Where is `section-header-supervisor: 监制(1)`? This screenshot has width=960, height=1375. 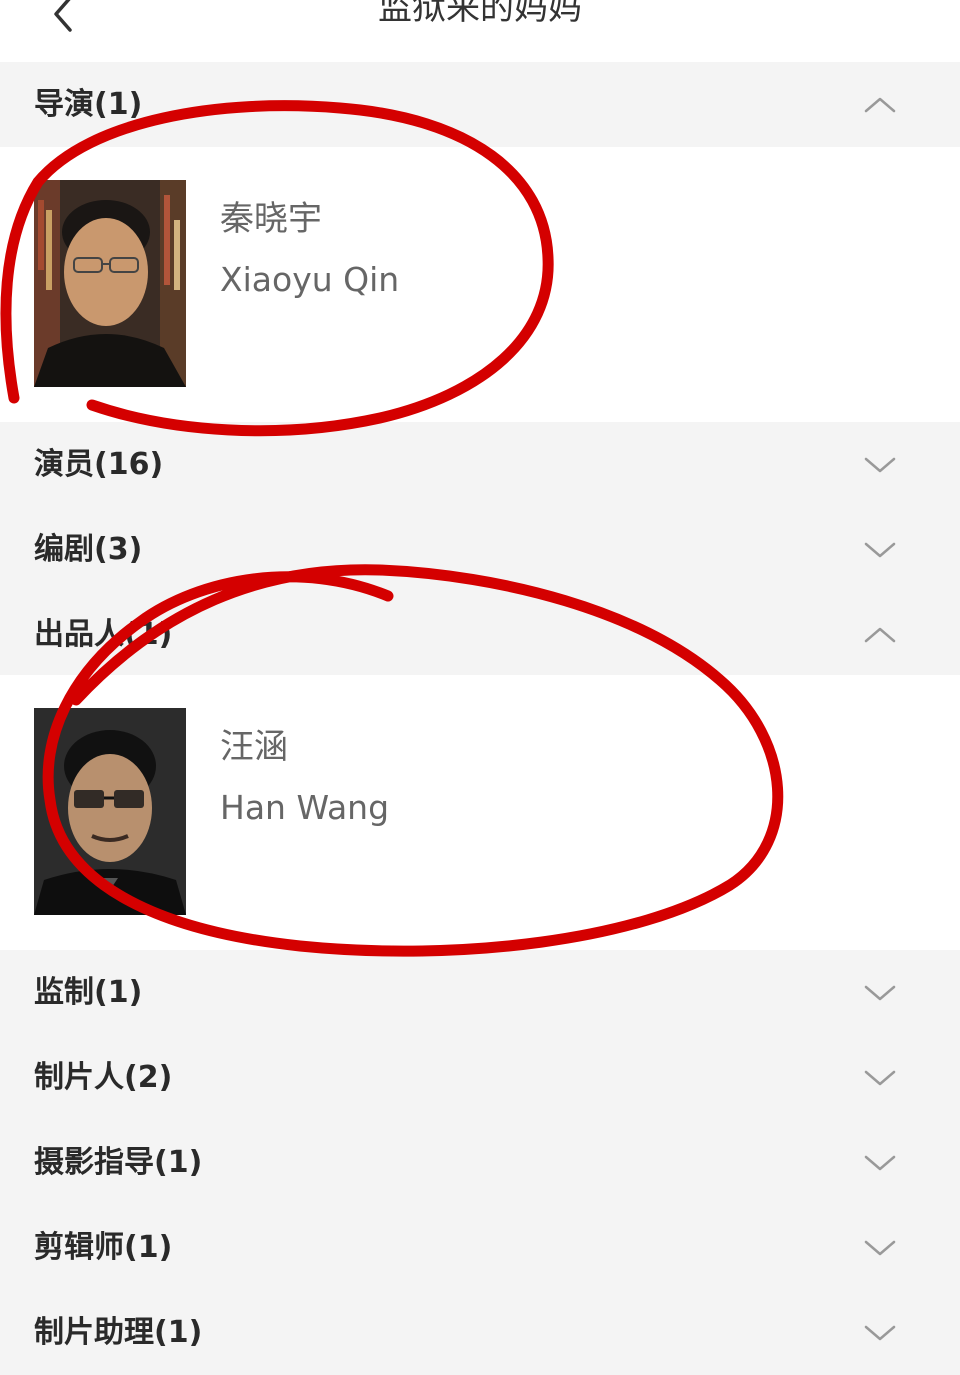
section-header-supervisor: 监制(1) is located at coordinates (480, 992).